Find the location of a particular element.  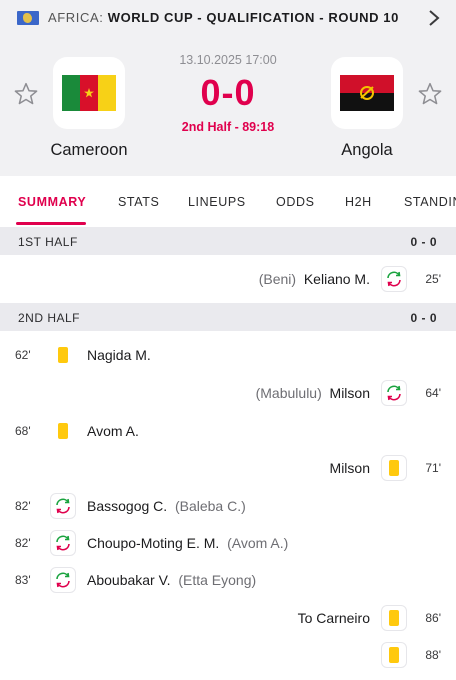

tab-odds: ODDS is located at coordinates (295, 202).